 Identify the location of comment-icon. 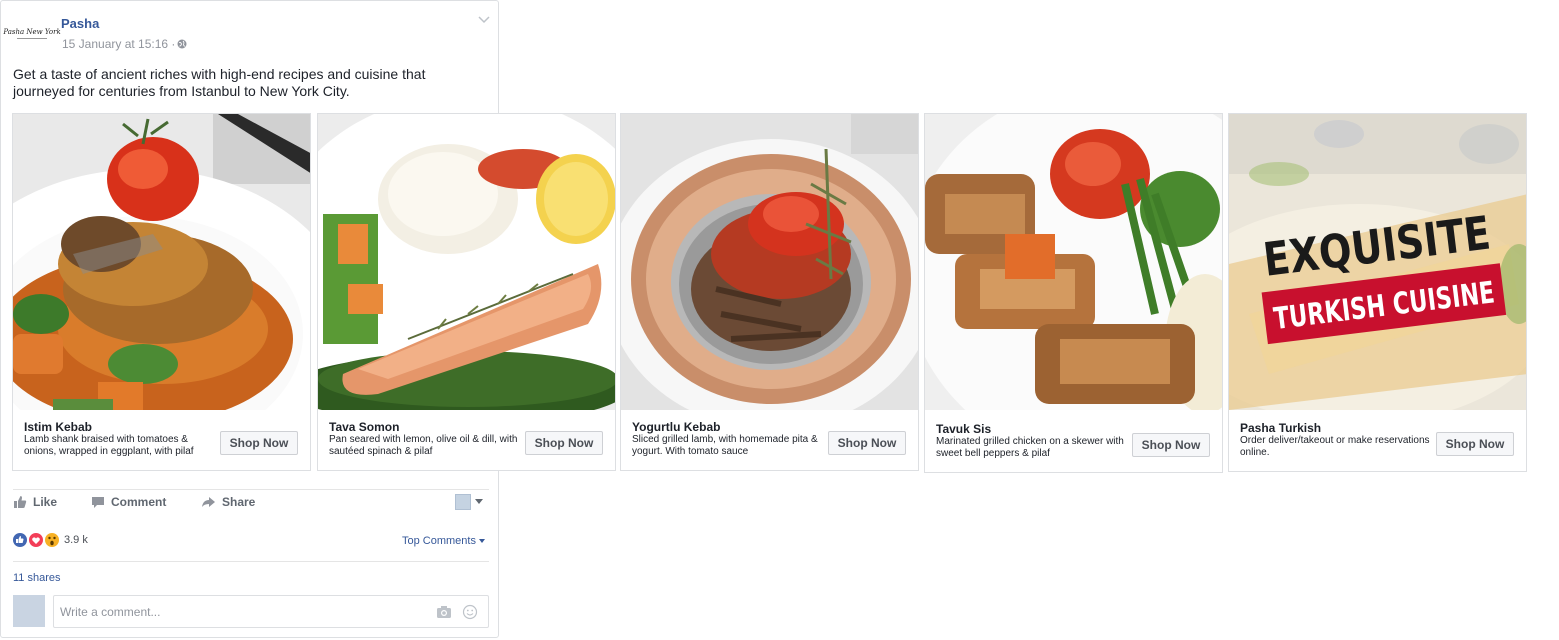
(98, 502).